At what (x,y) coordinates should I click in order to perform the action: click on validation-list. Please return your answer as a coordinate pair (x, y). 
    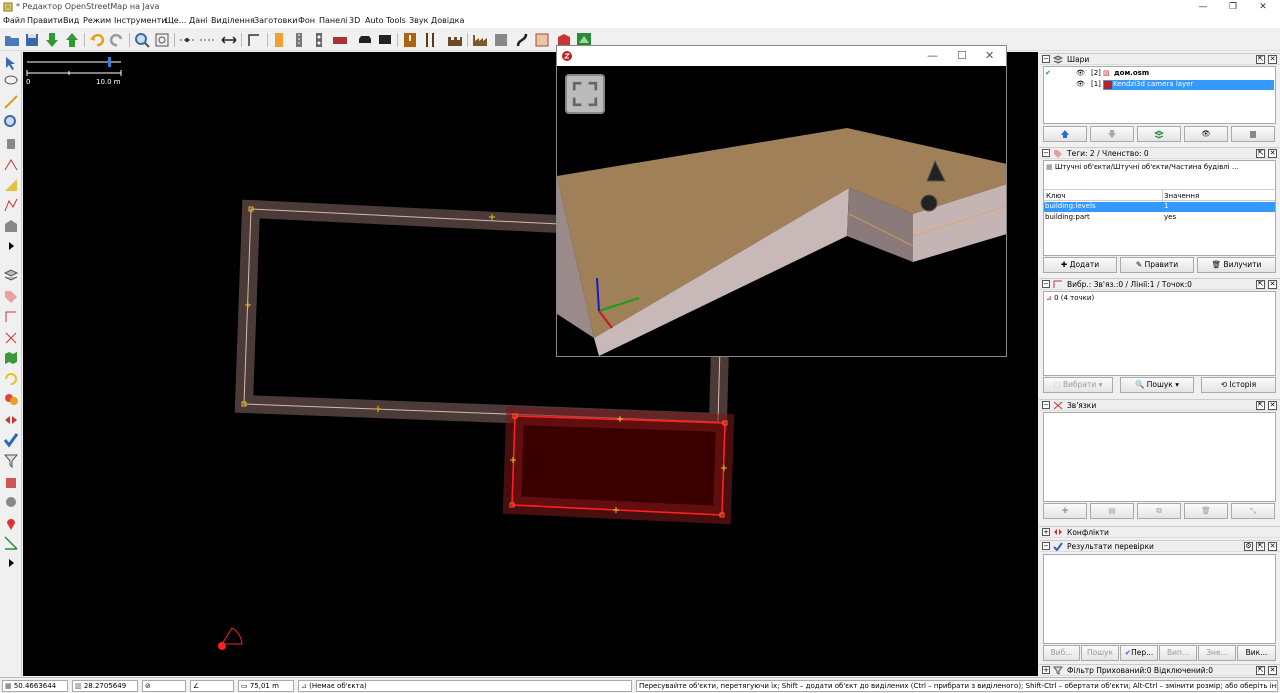
    Looking at the image, I should click on (1159, 599).